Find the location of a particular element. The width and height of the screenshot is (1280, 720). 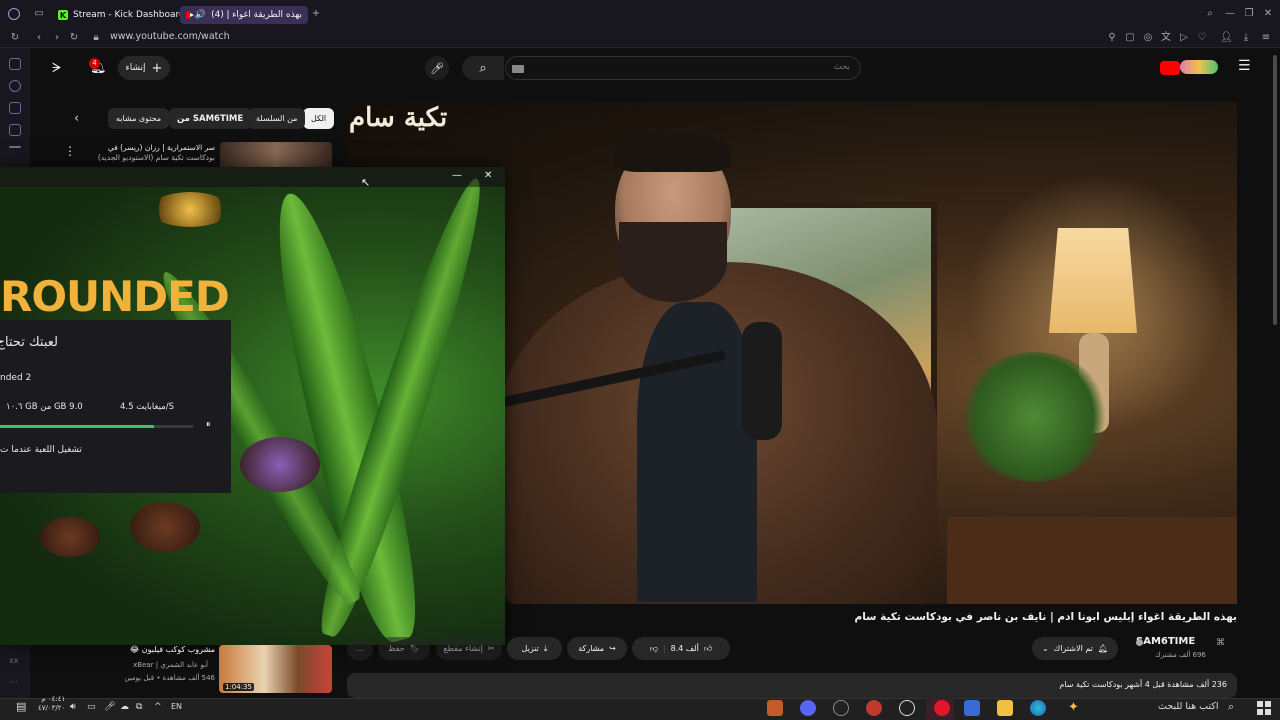

speaker-icon: 🔊 is located at coordinates (200, 15).